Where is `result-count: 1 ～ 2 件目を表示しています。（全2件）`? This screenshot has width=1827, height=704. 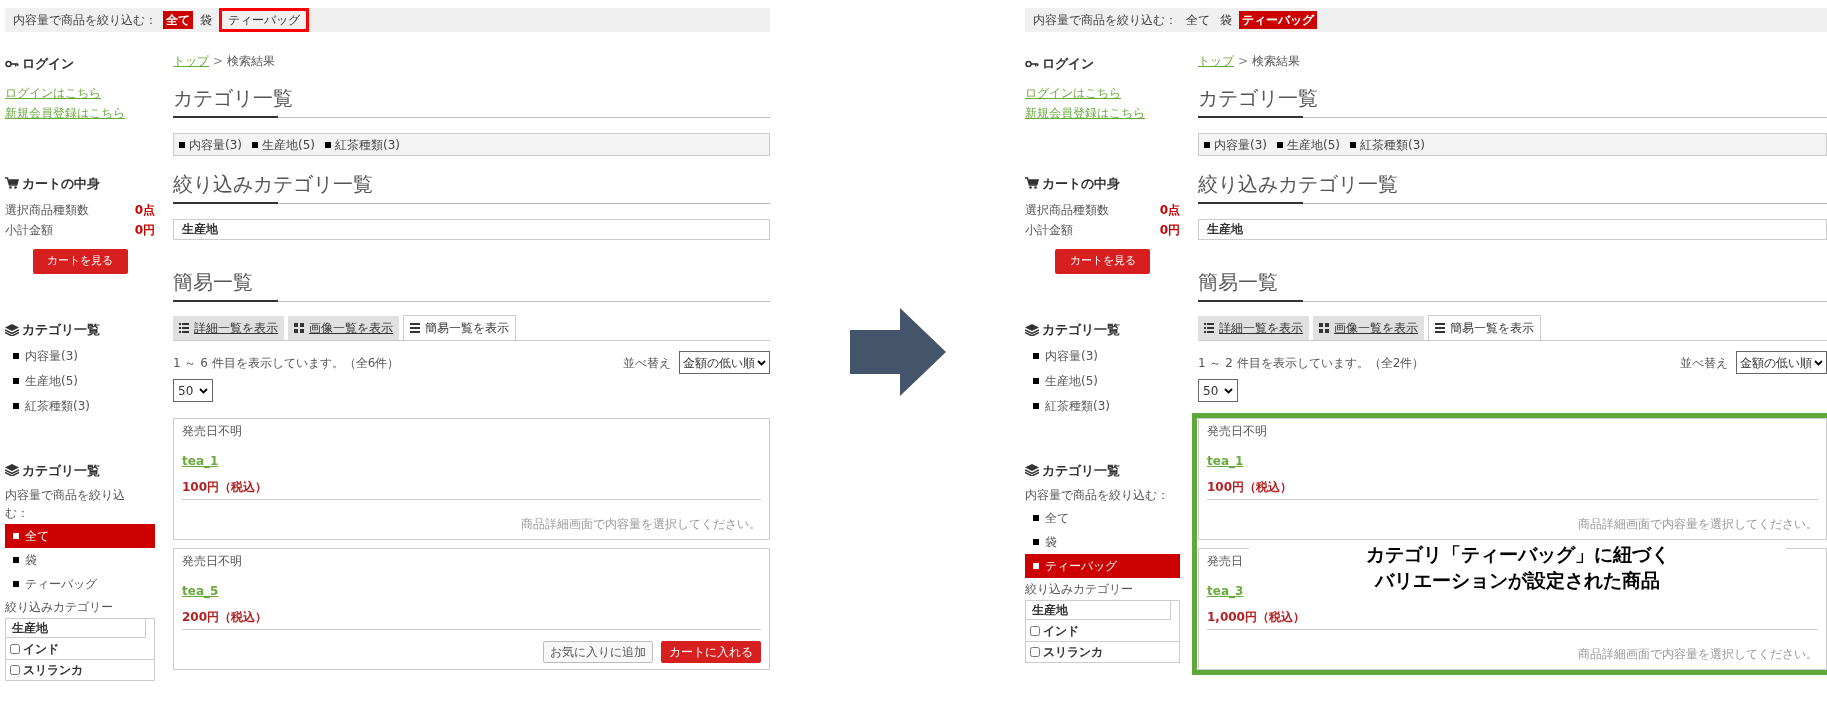
result-count: 1 ～ 2 件目を表示しています。（全2件） is located at coordinates (1311, 363).